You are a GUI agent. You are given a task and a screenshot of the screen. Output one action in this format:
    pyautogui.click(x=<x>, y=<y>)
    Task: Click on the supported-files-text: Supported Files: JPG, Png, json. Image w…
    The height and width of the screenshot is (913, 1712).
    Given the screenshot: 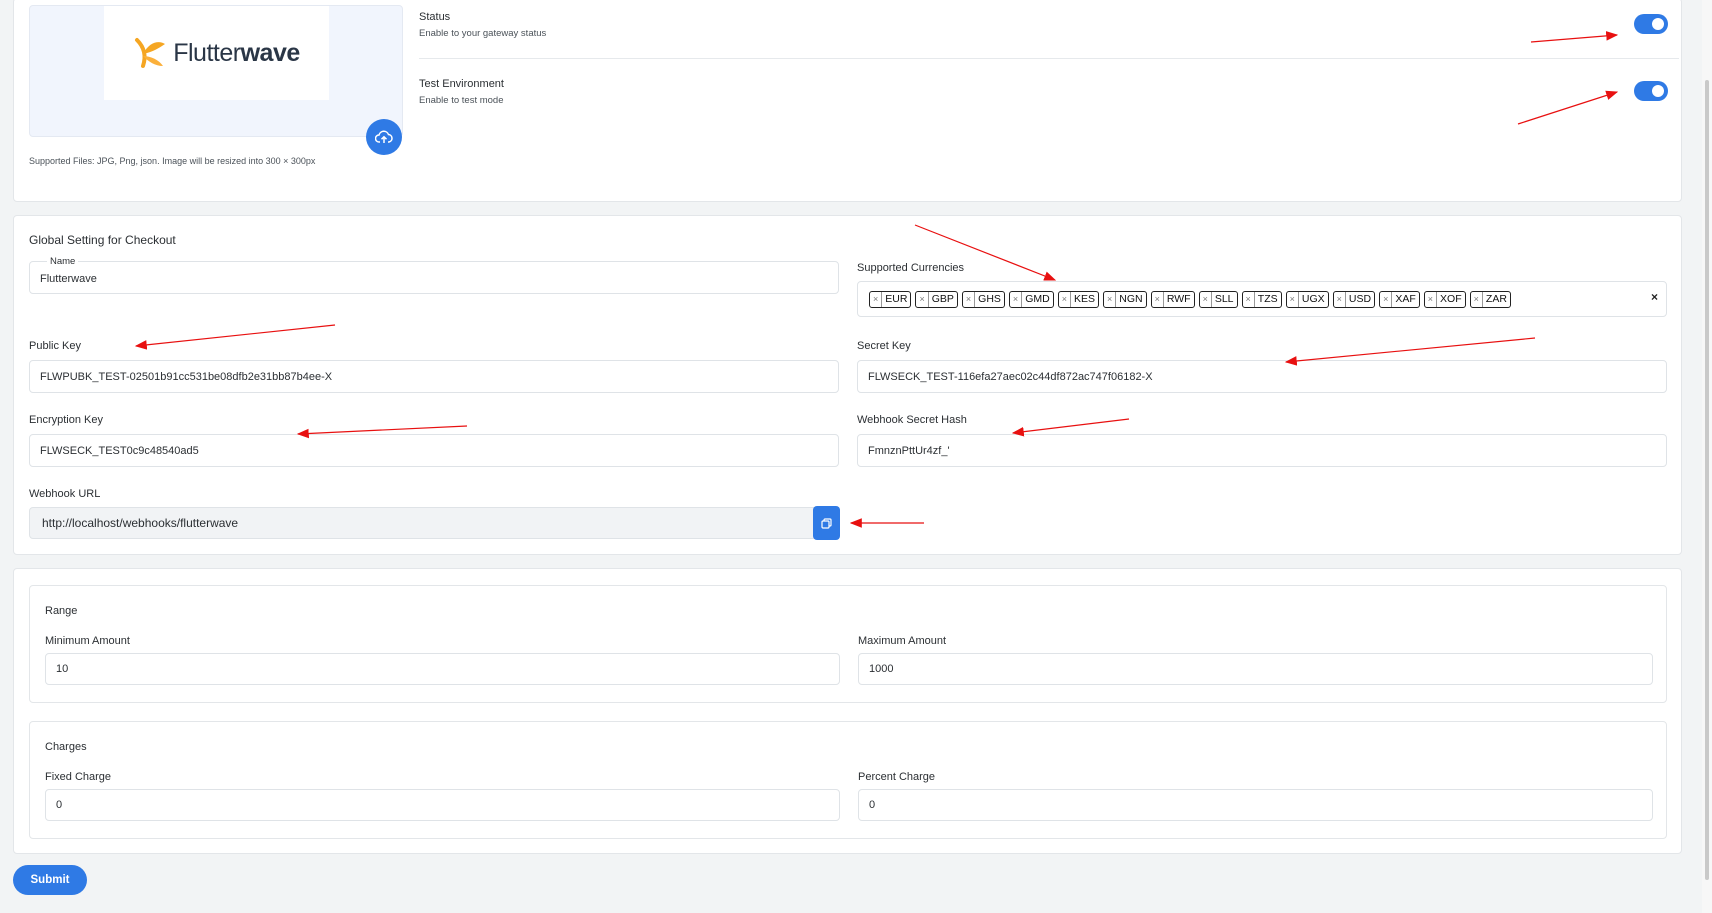 What is the action you would take?
    pyautogui.click(x=172, y=161)
    